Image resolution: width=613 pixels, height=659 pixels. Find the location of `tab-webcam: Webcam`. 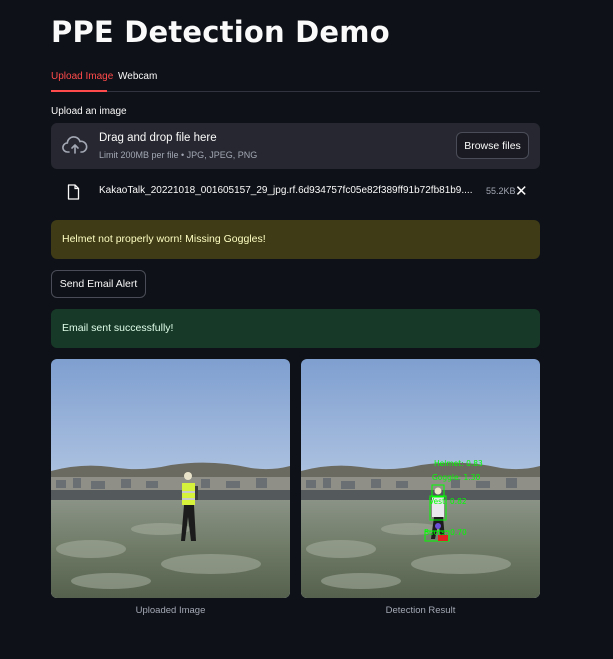

tab-webcam: Webcam is located at coordinates (137, 76).